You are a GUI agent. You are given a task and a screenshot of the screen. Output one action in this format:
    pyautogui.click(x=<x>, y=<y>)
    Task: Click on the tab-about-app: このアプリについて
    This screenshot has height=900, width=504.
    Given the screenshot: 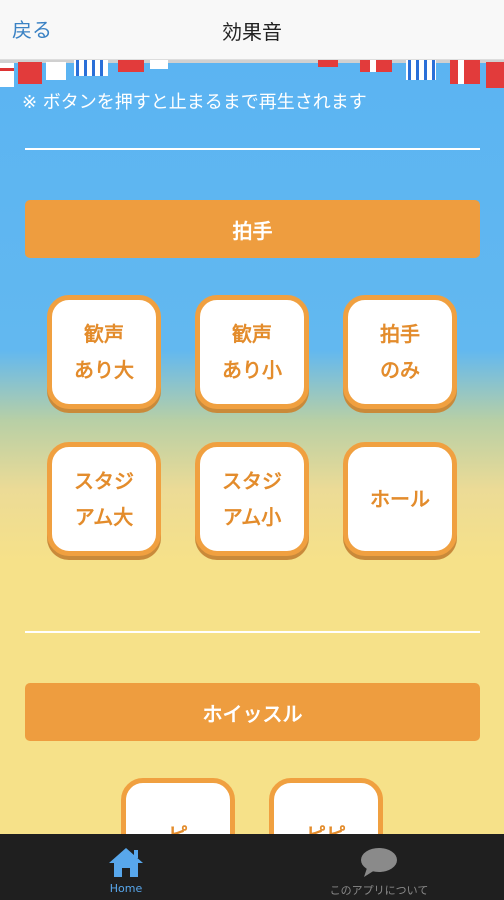 What is the action you would take?
    pyautogui.click(x=379, y=867)
    